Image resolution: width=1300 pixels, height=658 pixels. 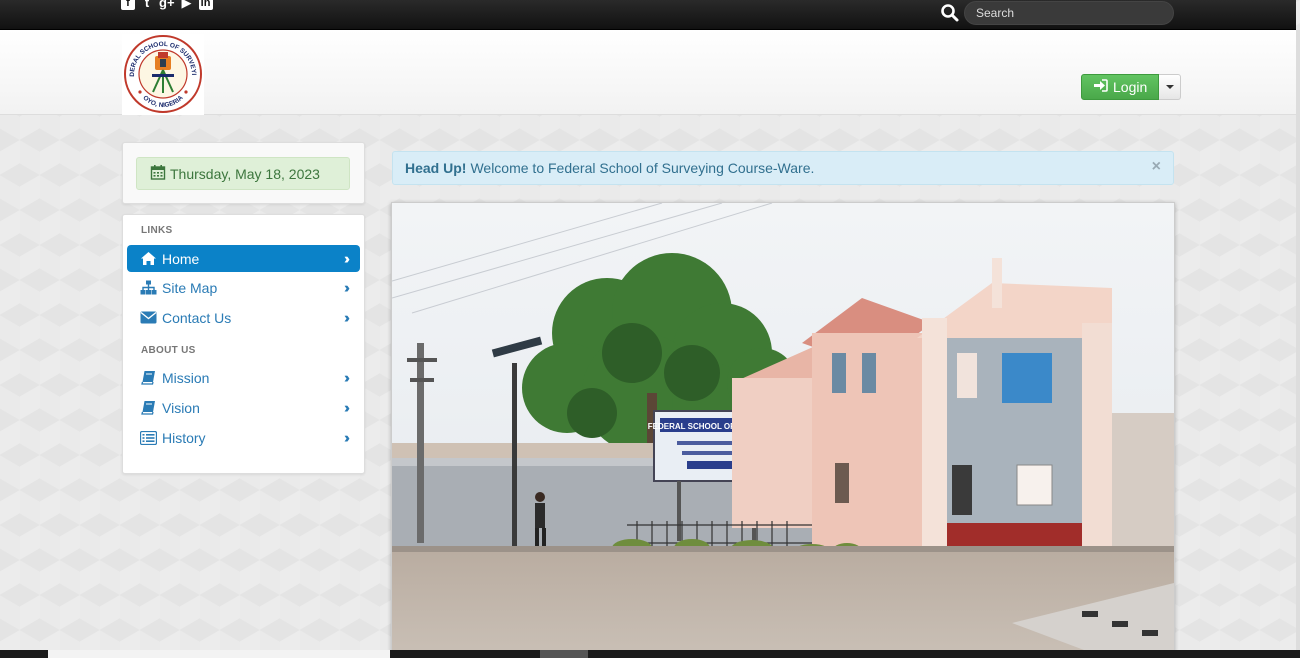 I want to click on current-date: Thursday, May 18, 2023, so click(x=245, y=173).